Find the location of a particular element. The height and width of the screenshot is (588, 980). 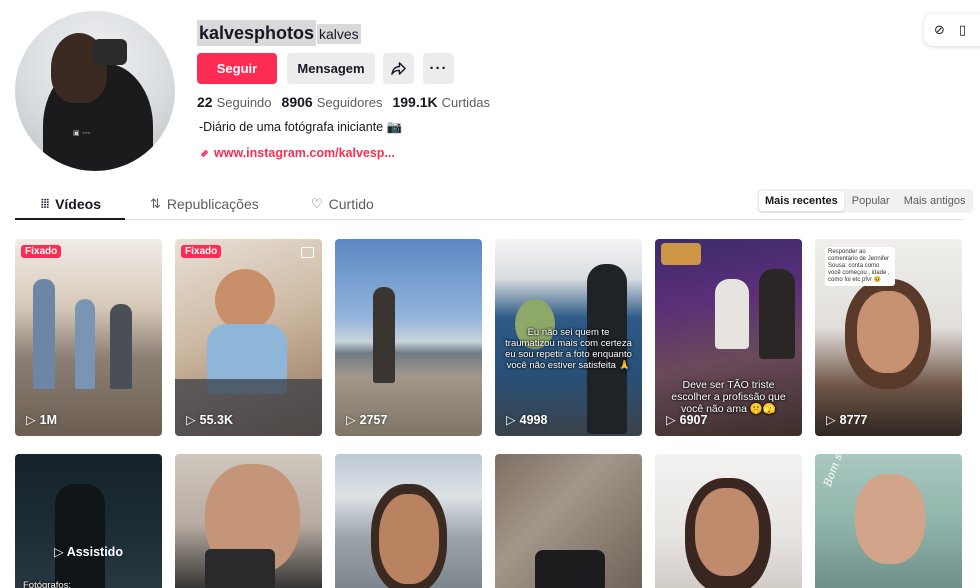

stat-label: Seguidores is located at coordinates (349, 102).